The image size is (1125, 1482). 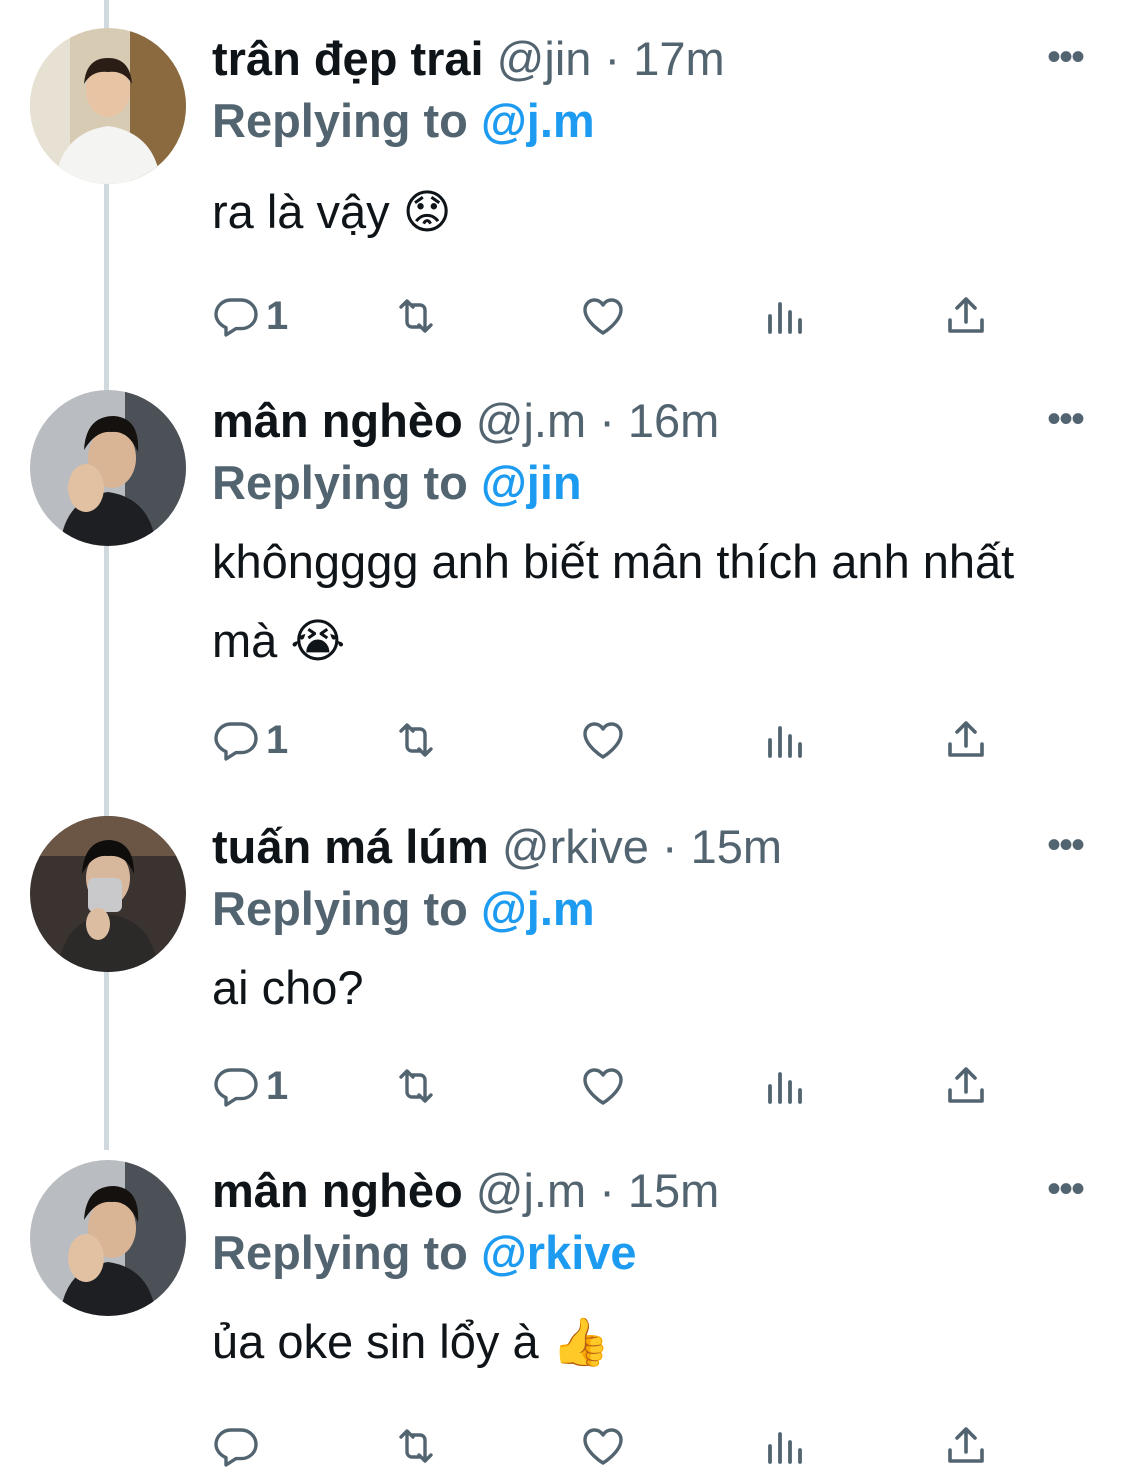 What do you see at coordinates (648, 483) in the screenshot?
I see `replying-to: Replying to @jin` at bounding box center [648, 483].